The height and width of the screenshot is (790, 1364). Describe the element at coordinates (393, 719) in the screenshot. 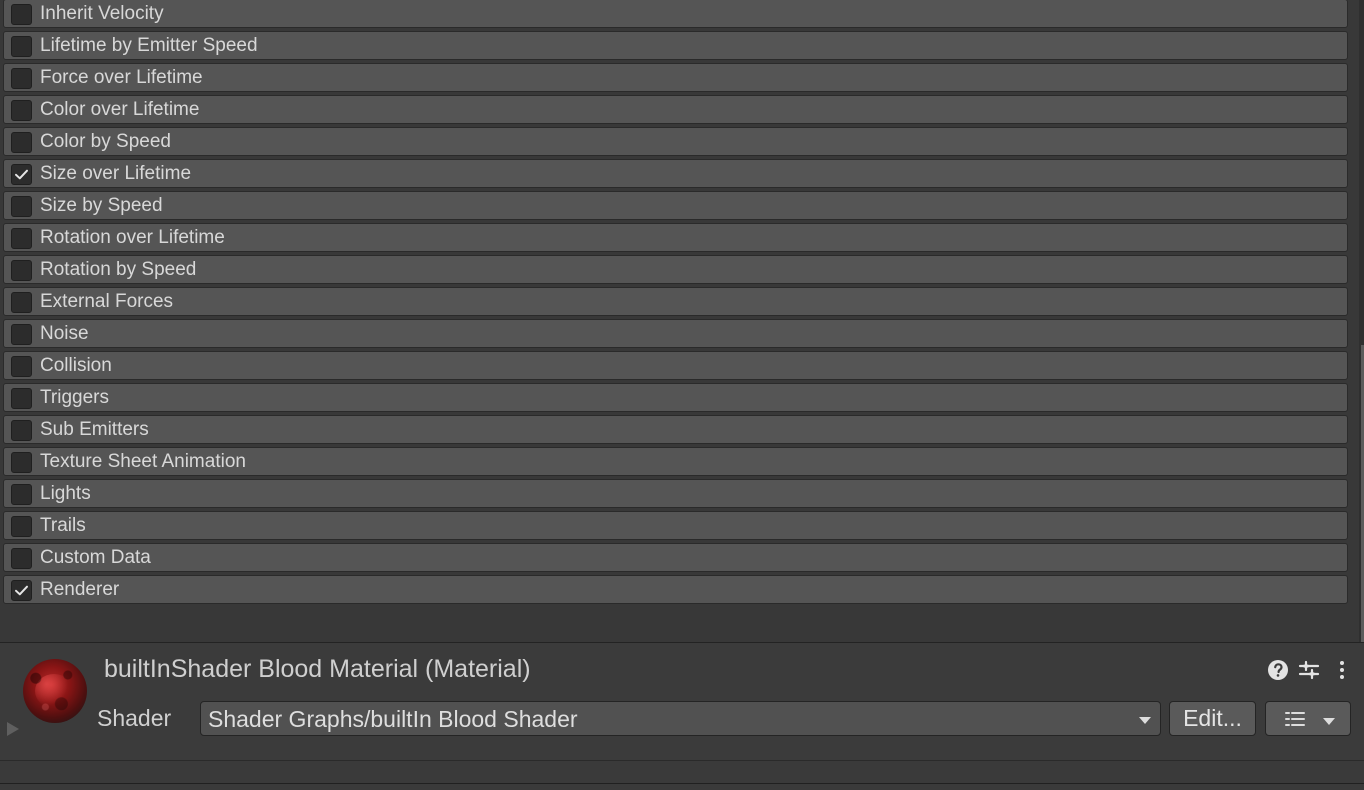

I see `shader-value: Shader Graphs/builtIn Blood Shader` at that location.